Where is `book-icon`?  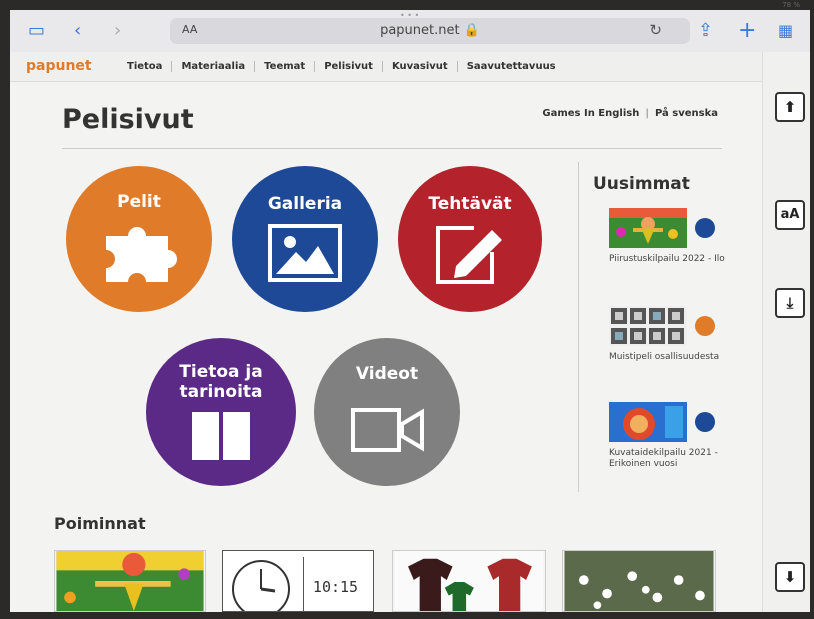
book-icon is located at coordinates (221, 436).